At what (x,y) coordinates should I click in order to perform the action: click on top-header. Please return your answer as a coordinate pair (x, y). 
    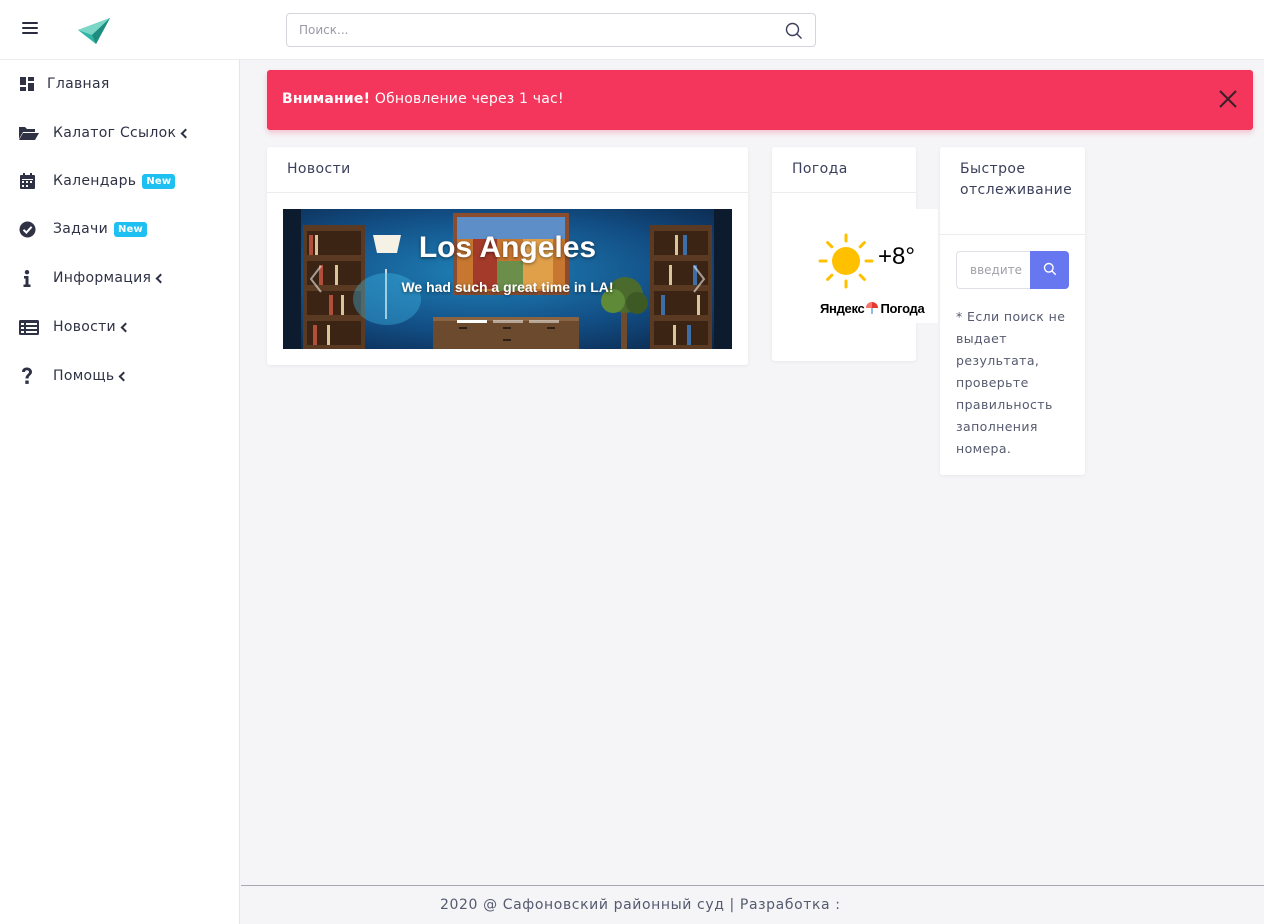
    Looking at the image, I should click on (632, 30).